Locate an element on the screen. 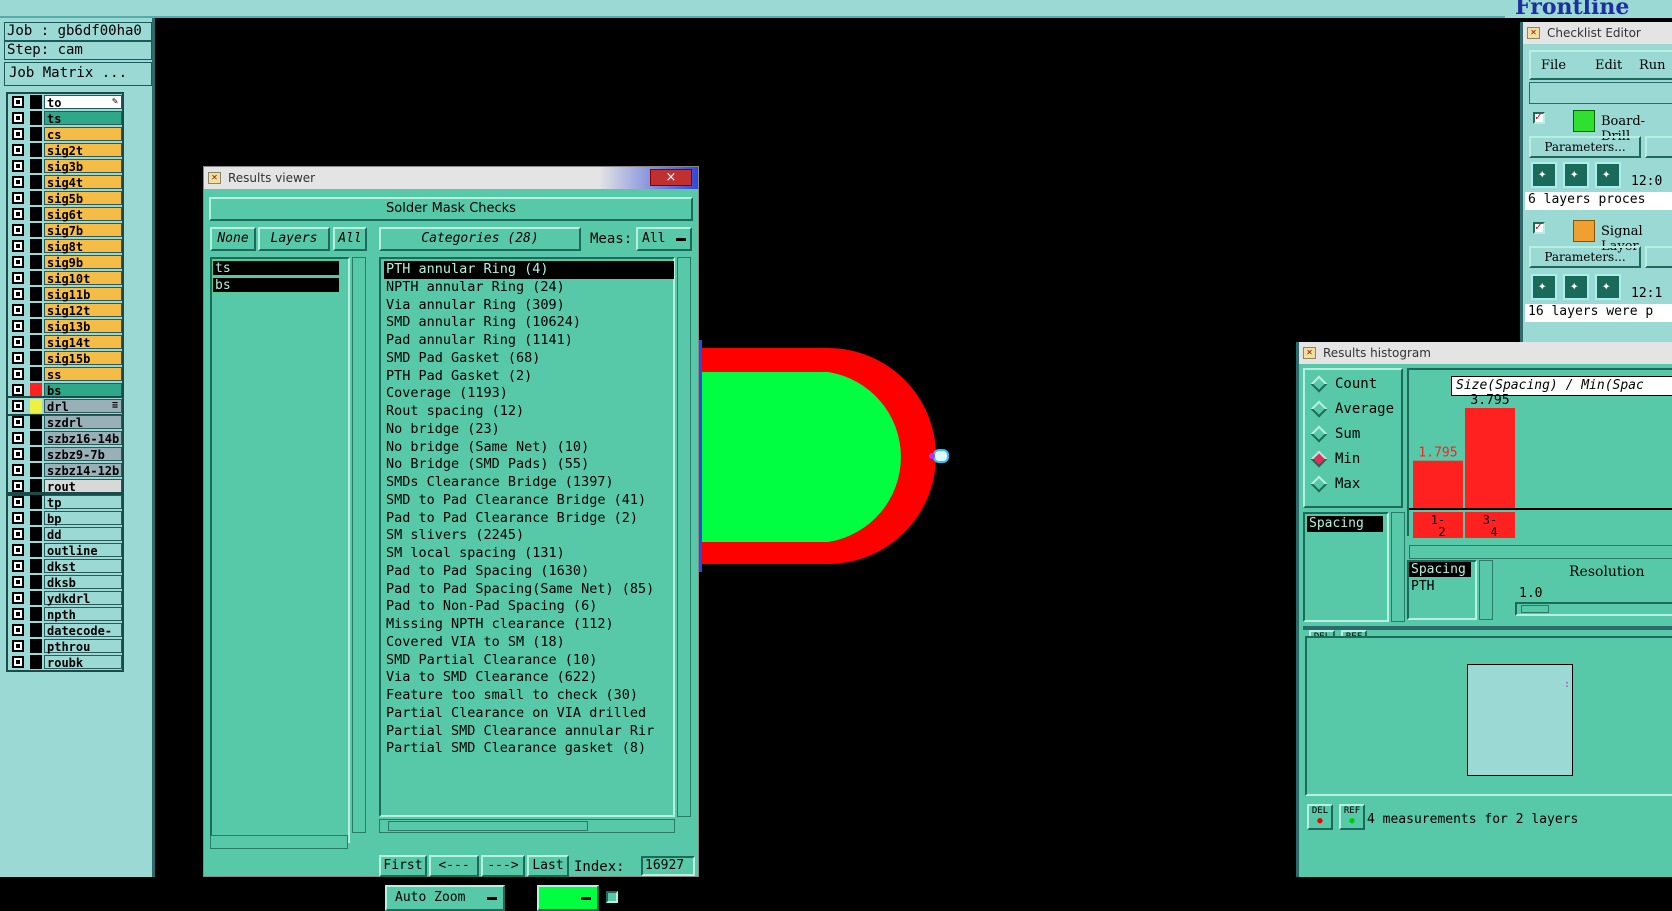 The width and height of the screenshot is (1672, 911). category-item: SM slivers (2245) is located at coordinates (529, 536).